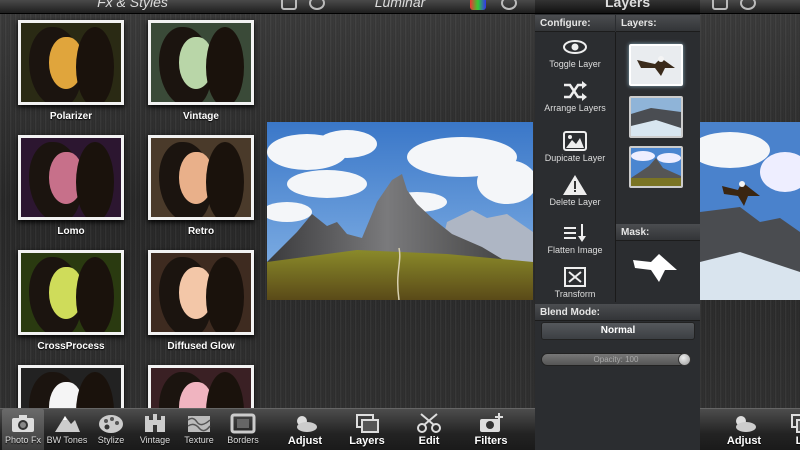  Describe the element at coordinates (71, 116) in the screenshot. I see `fx-label: Polarizer` at that location.